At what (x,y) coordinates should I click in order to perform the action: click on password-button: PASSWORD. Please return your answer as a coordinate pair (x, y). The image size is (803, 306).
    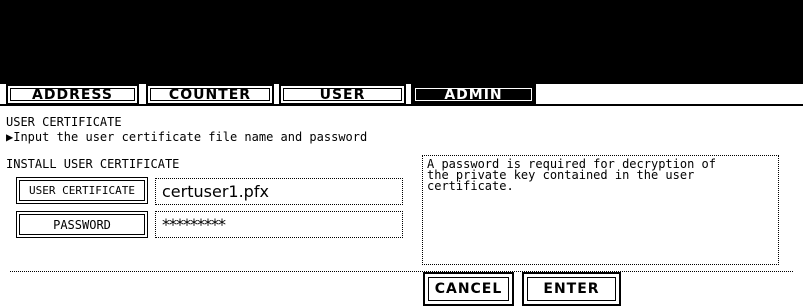
    Looking at the image, I should click on (82, 224).